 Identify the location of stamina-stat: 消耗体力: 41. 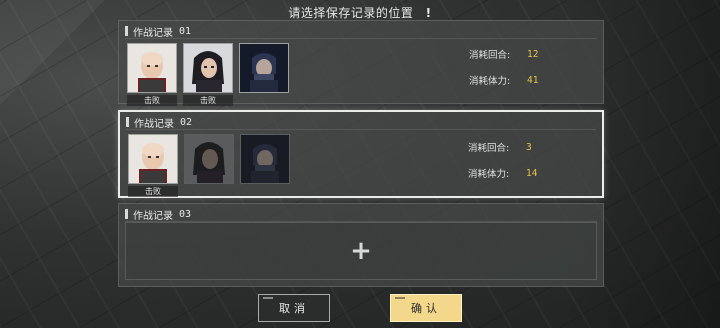
(529, 80).